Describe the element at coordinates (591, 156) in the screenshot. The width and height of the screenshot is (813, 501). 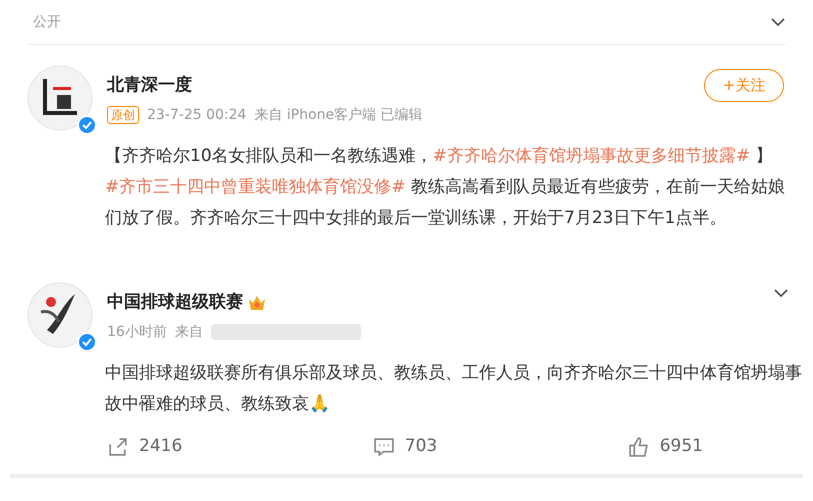
I see `topic-link: #齐齐哈尔体育馆坍塌事故更多细节披露#` at that location.